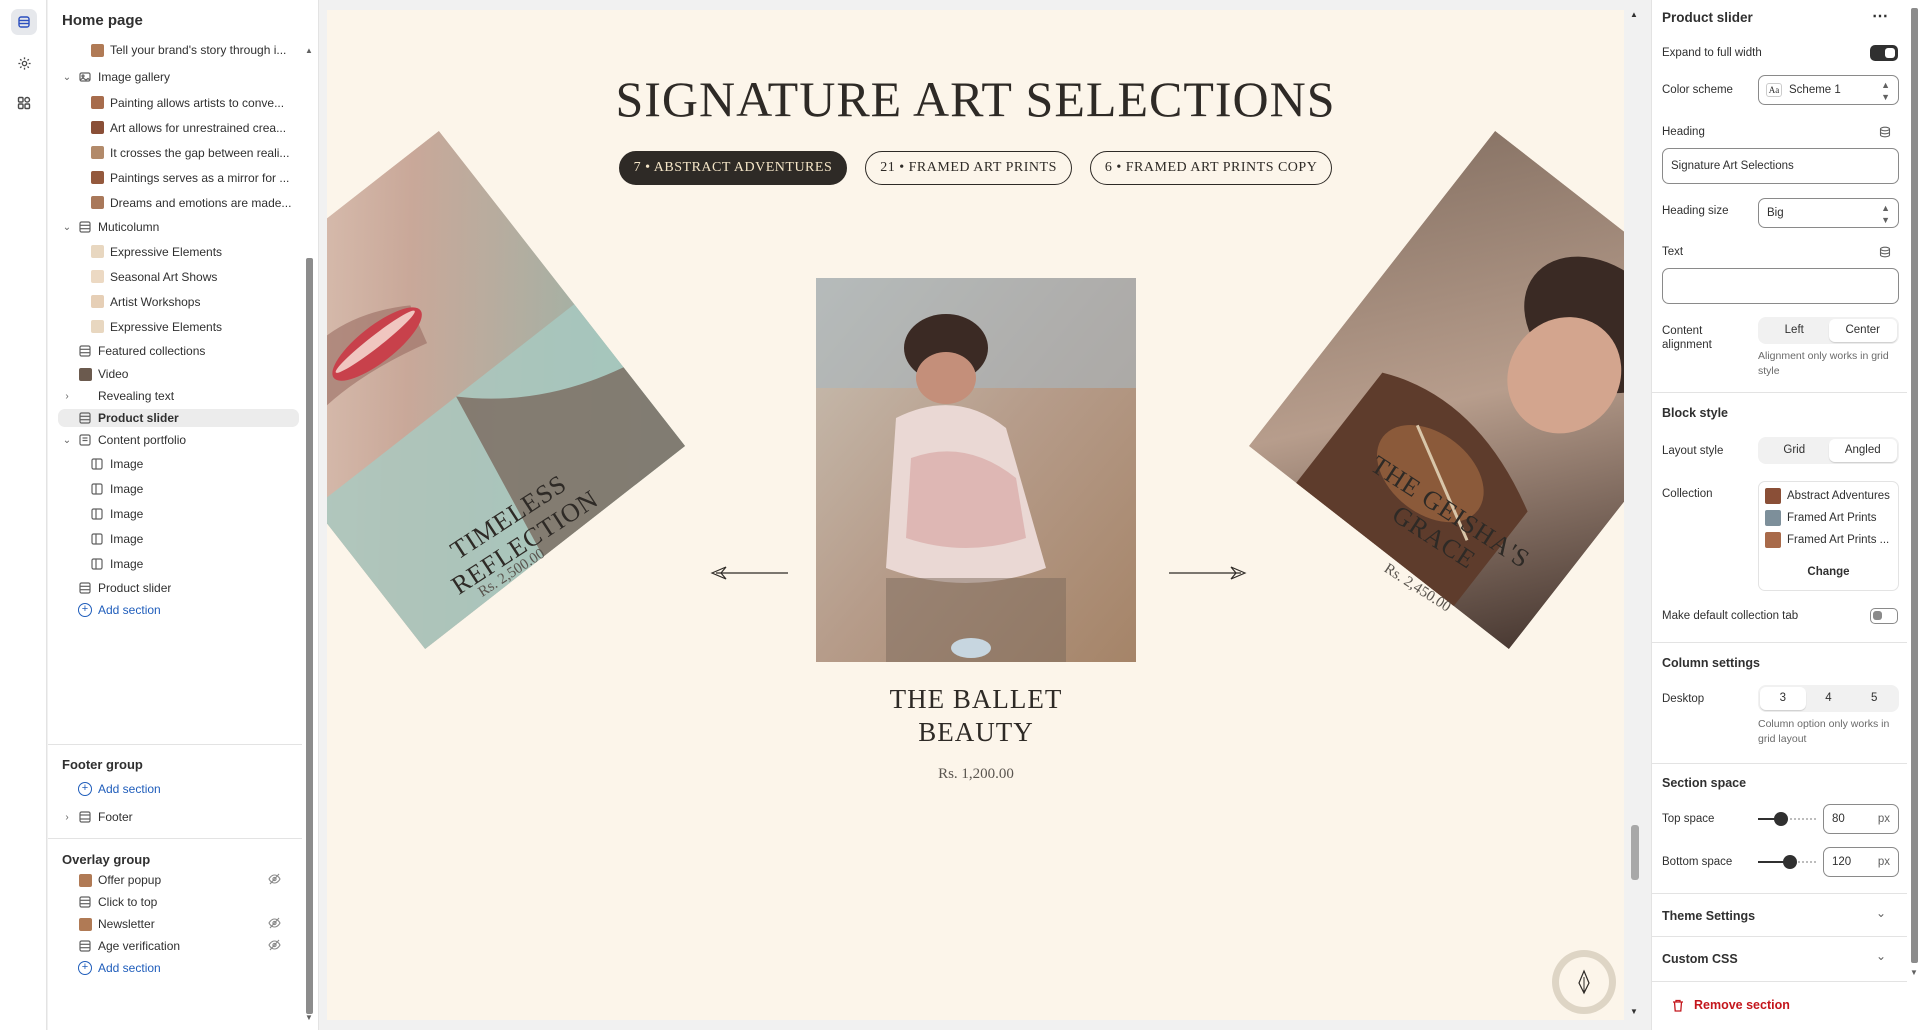  What do you see at coordinates (1731, 1005) in the screenshot?
I see `remove-section-button: Remove section` at bounding box center [1731, 1005].